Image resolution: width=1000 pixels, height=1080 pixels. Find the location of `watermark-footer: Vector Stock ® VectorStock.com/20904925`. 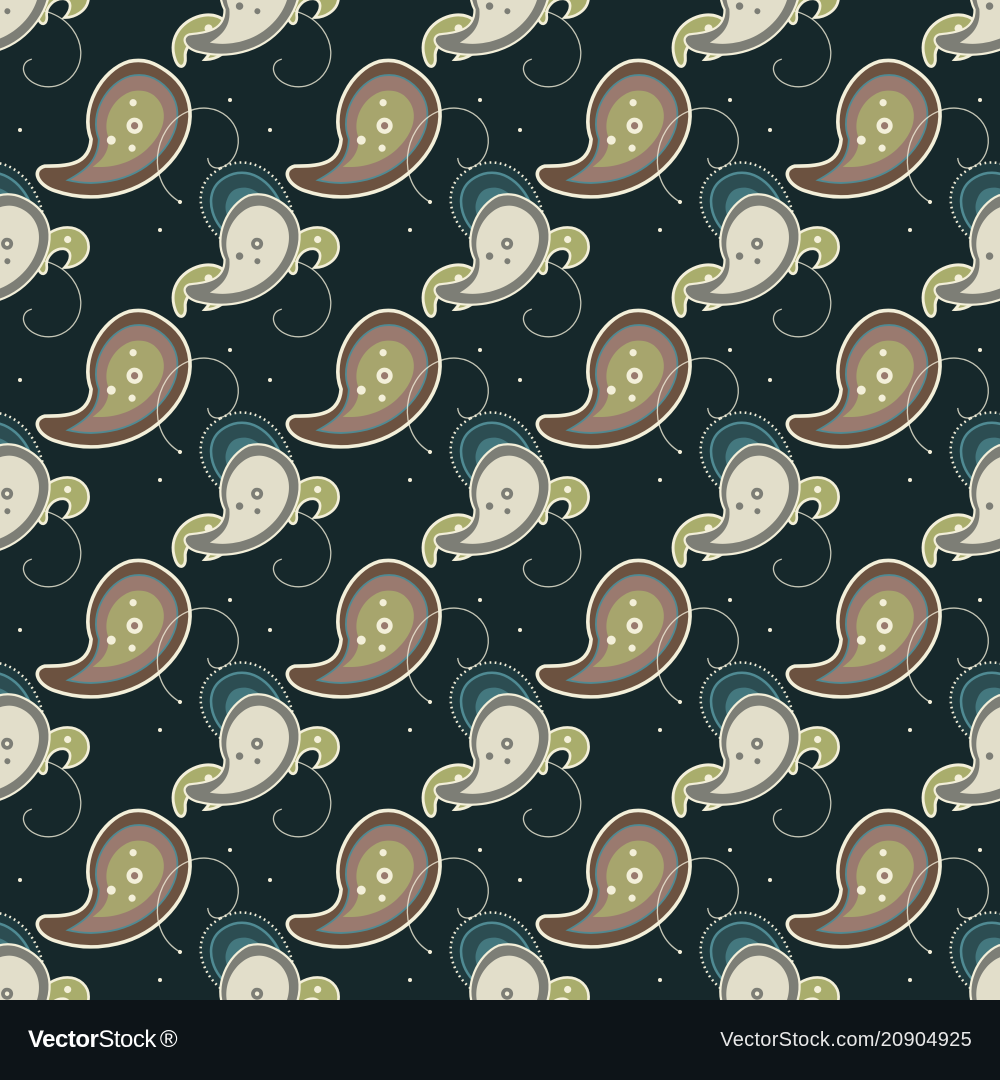

watermark-footer: Vector Stock ® VectorStock.com/20904925 is located at coordinates (500, 1040).